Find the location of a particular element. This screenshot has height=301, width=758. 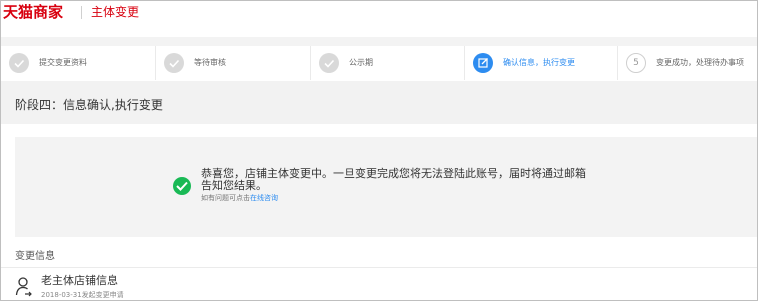

step-5: 5 变更成功，处理待办事项 is located at coordinates (687, 63).